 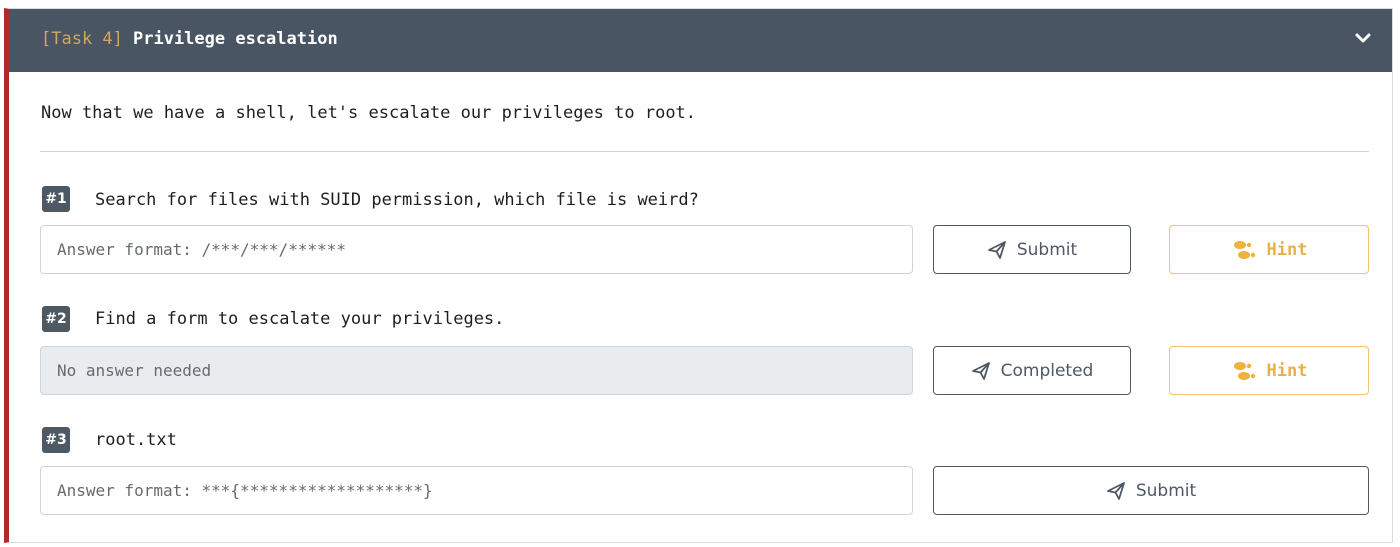 I want to click on question-2-badge: #2, so click(x=56, y=319).